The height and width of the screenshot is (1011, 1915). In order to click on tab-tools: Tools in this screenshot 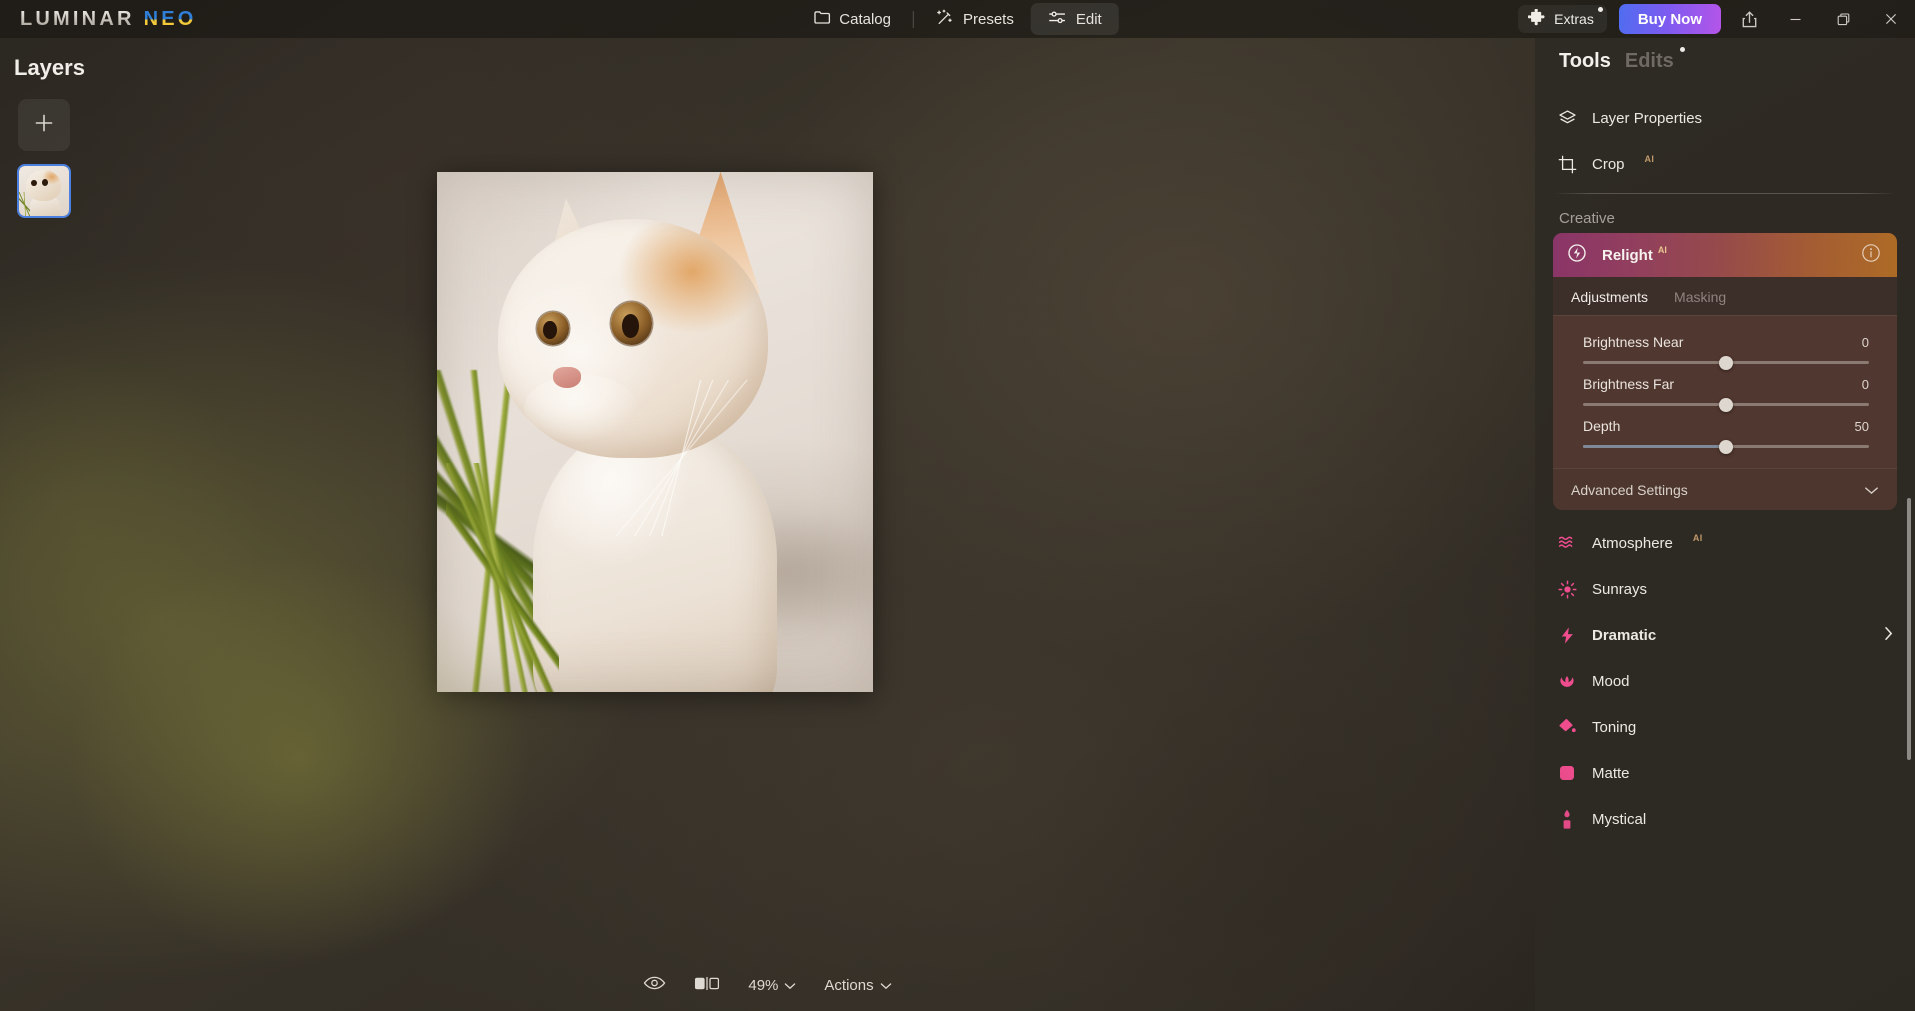, I will do `click(1585, 61)`.